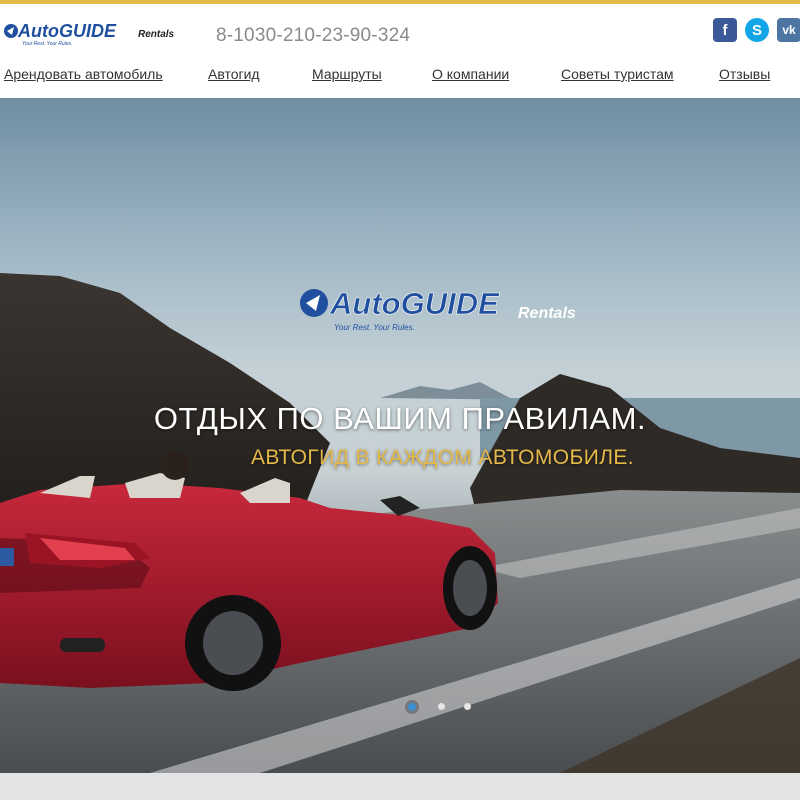 Image resolution: width=800 pixels, height=800 pixels. I want to click on hero-logo-brand: AutoGUIDE, so click(414, 303).